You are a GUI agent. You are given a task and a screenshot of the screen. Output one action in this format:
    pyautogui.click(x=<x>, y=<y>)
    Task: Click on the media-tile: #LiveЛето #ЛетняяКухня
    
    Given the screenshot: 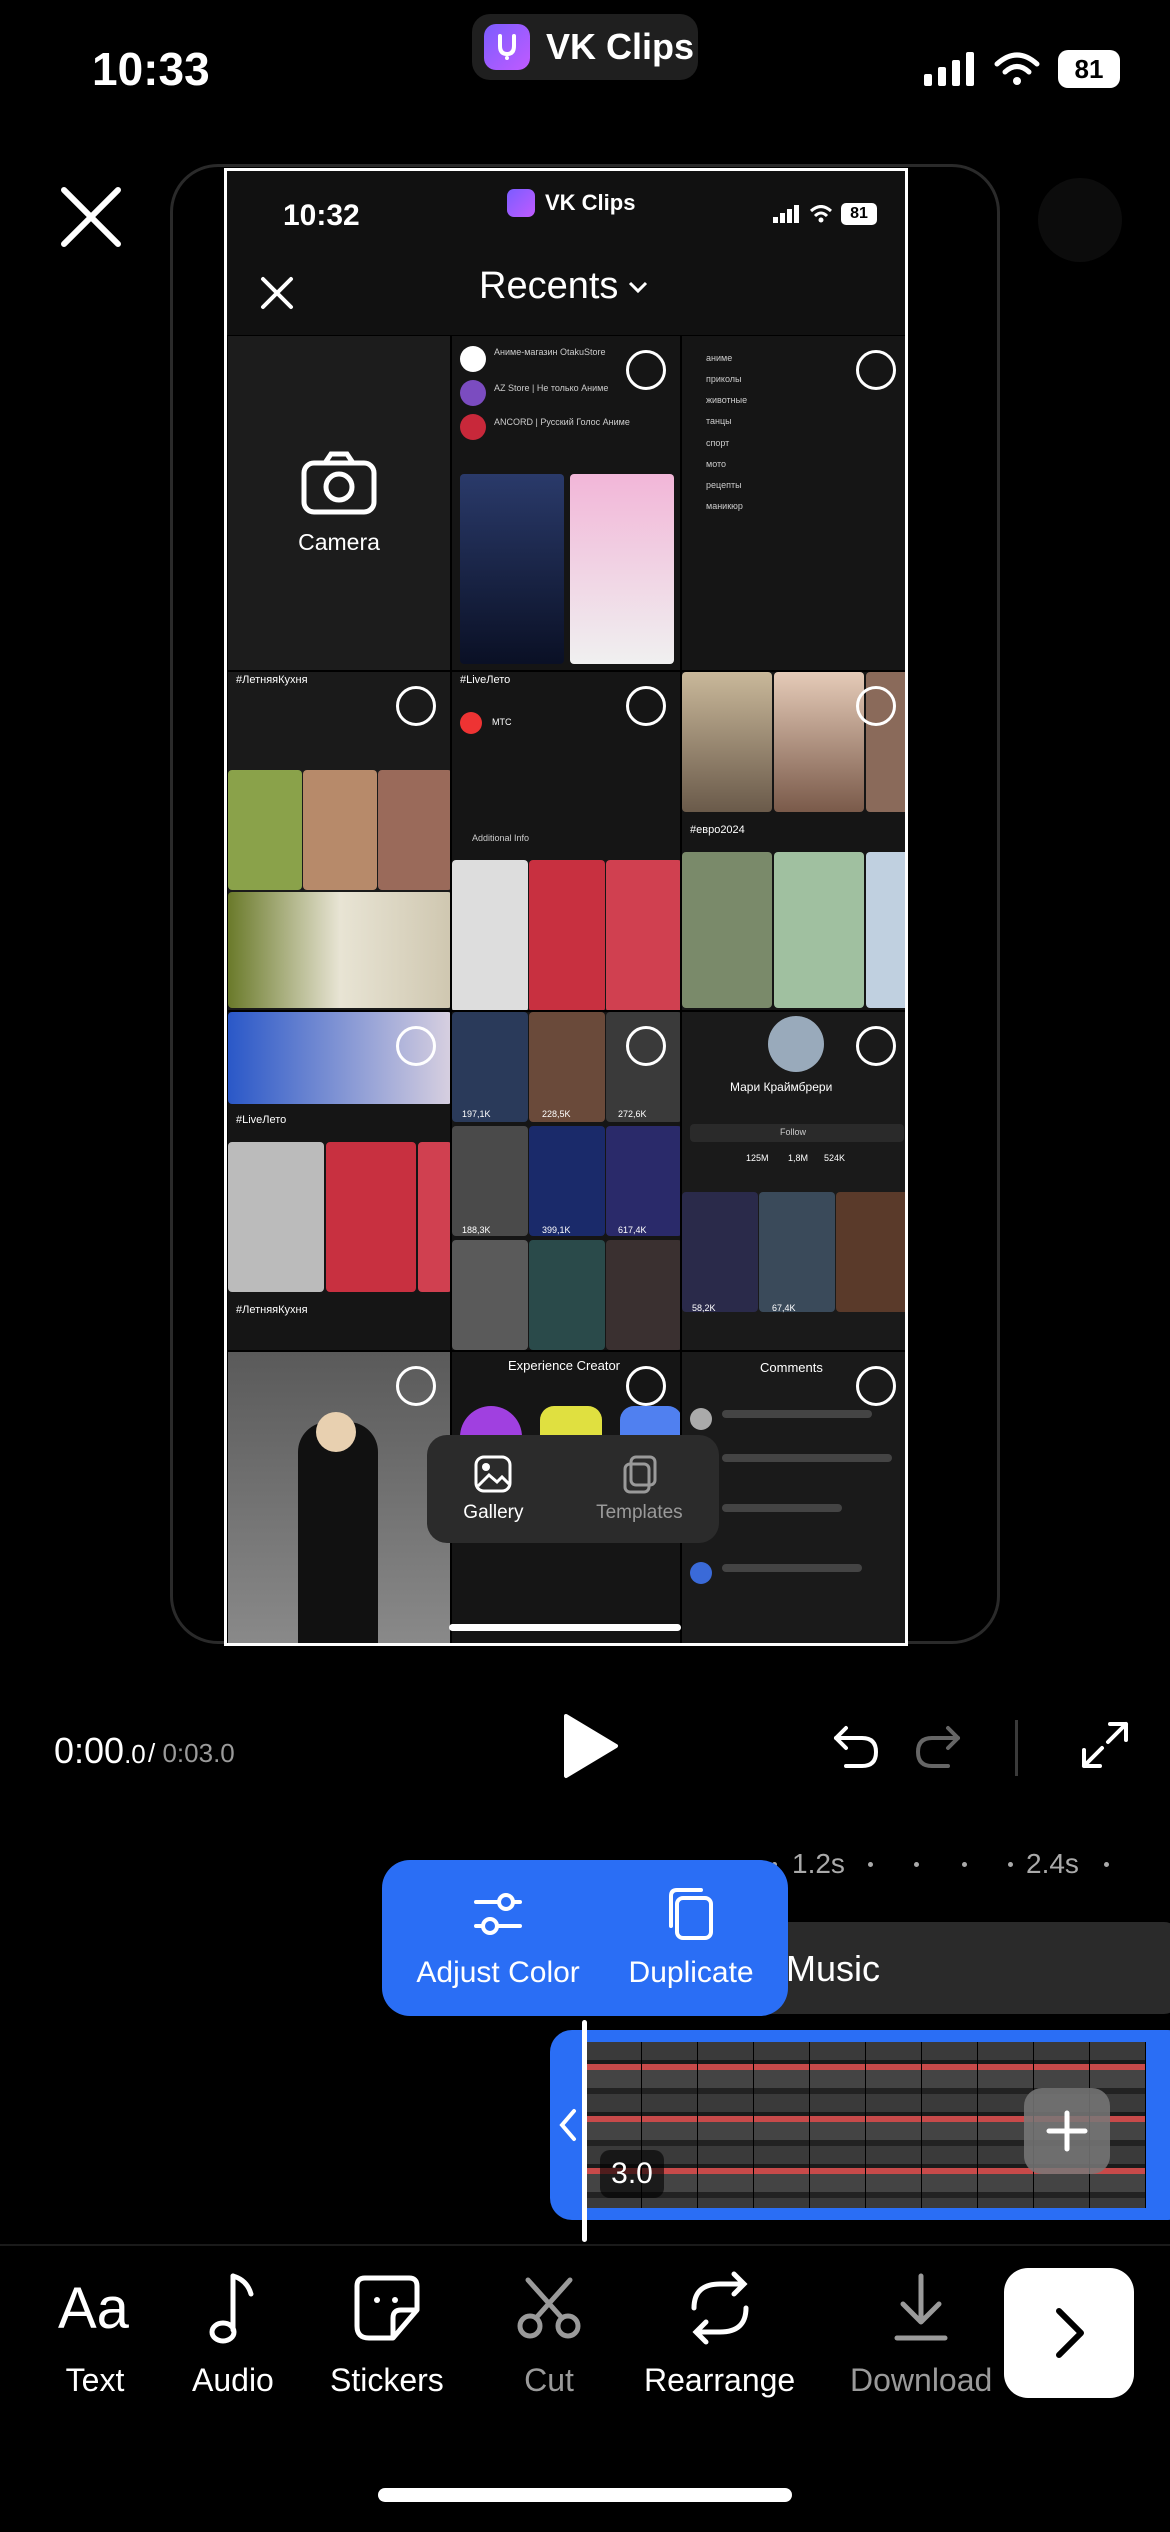 What is the action you would take?
    pyautogui.click(x=339, y=1181)
    